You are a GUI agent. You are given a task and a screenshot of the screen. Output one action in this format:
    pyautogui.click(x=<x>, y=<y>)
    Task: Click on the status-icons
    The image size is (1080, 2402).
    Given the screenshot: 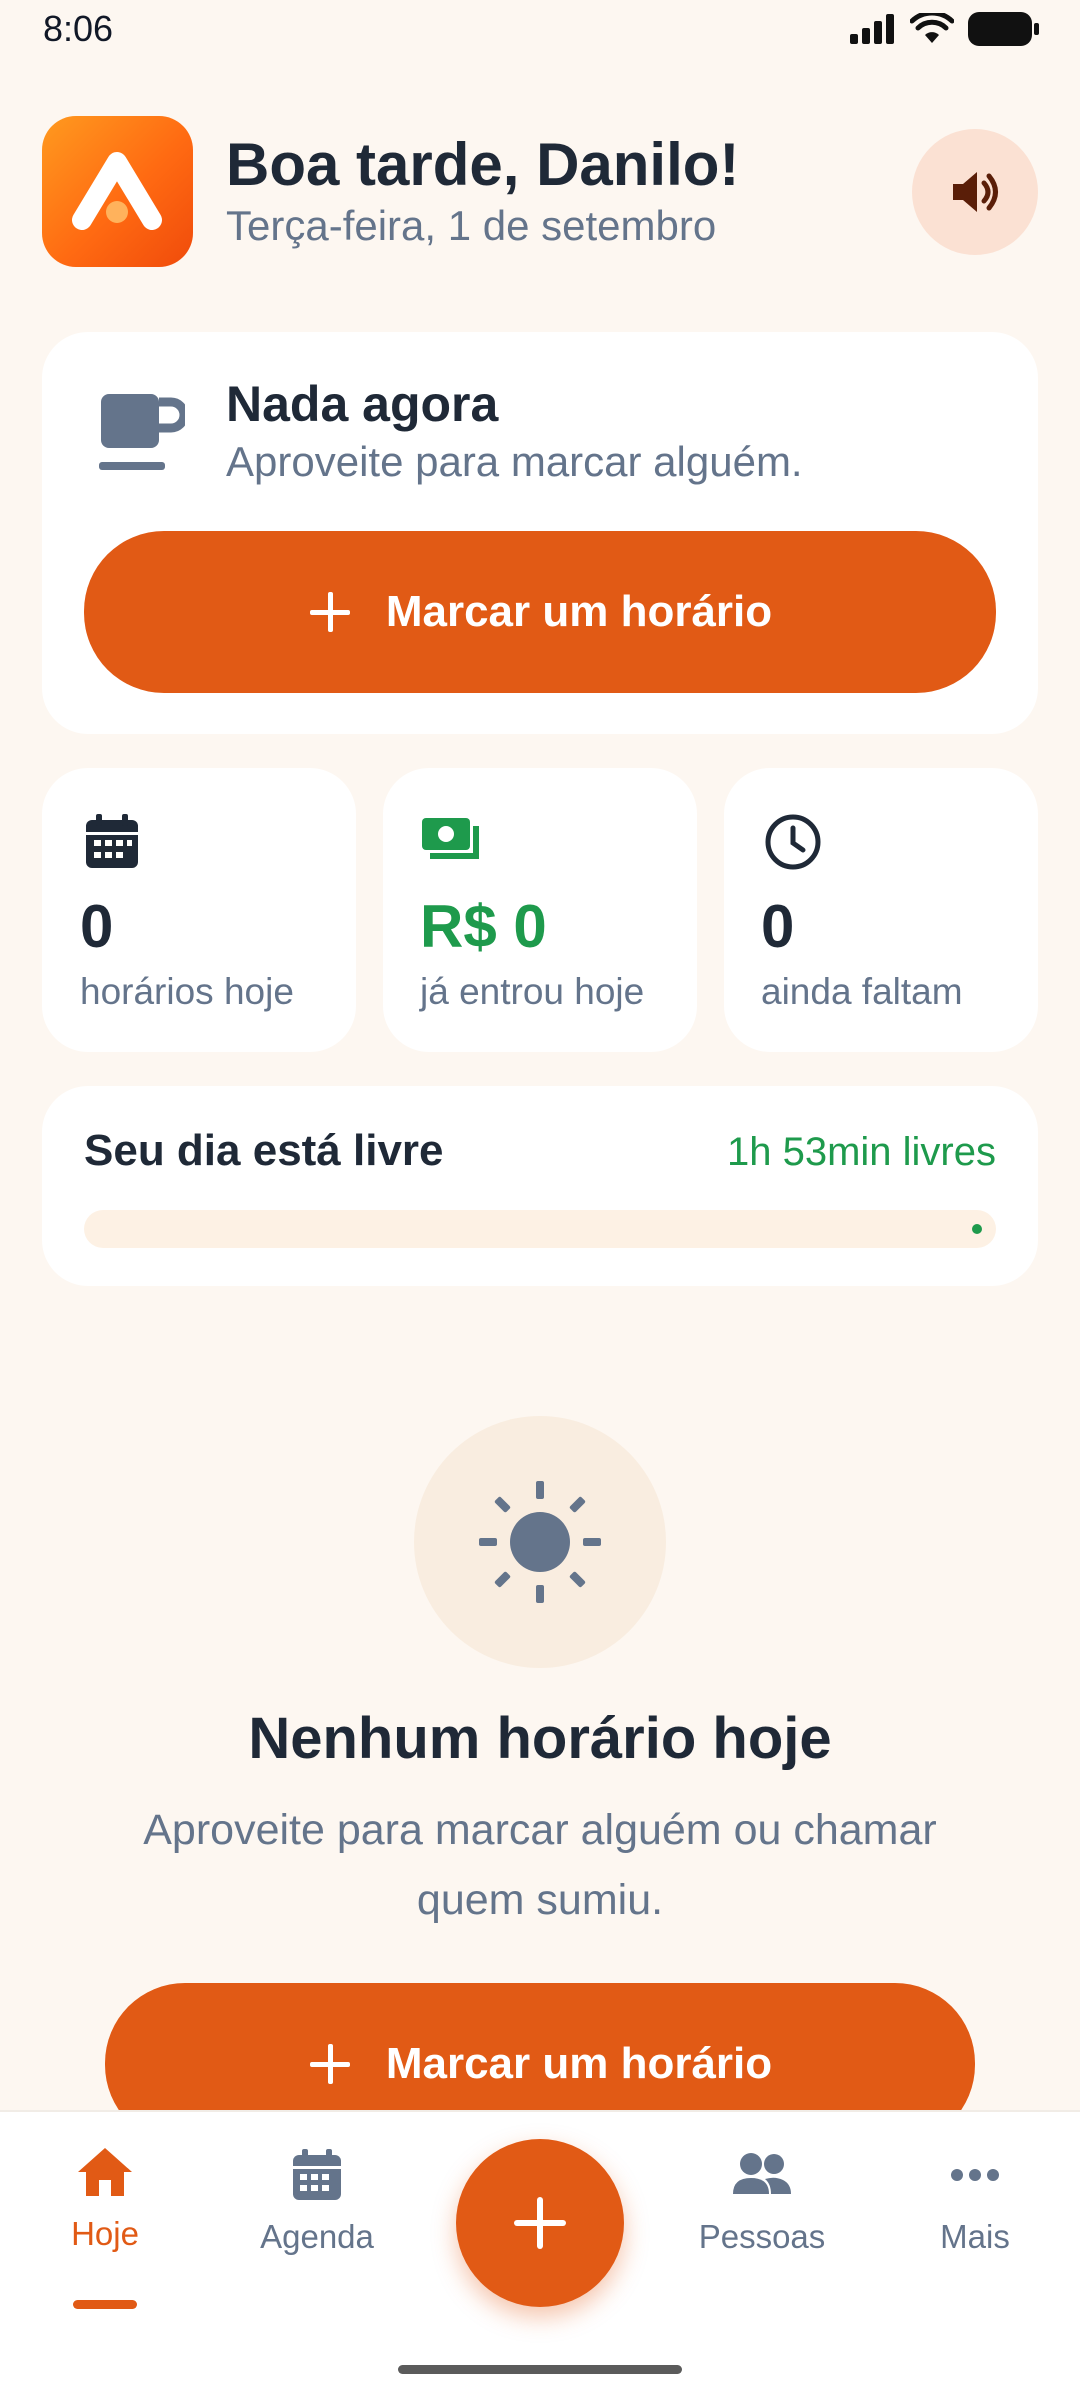 What is the action you would take?
    pyautogui.click(x=945, y=29)
    